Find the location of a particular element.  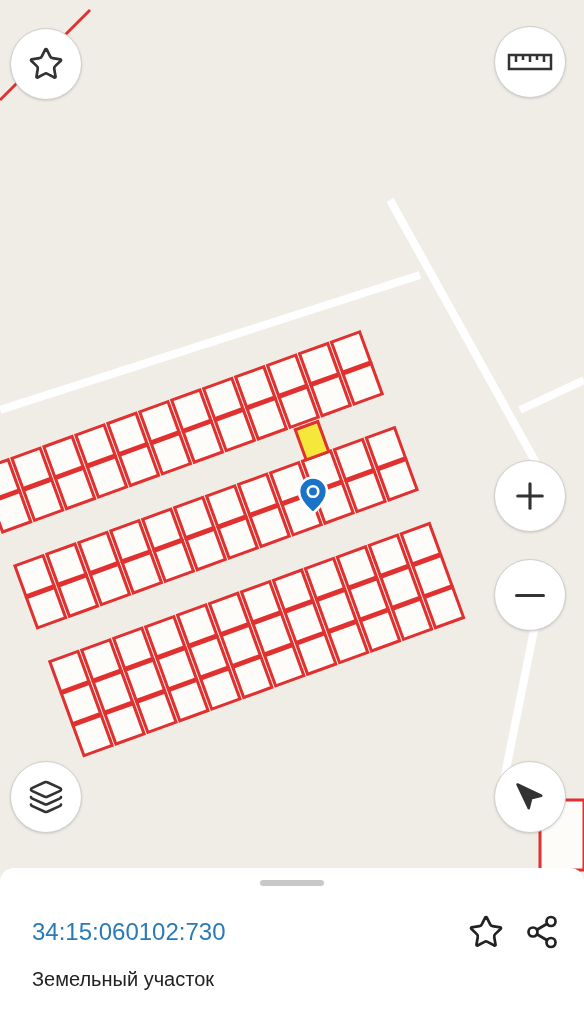

drag-handle is located at coordinates (292, 883).